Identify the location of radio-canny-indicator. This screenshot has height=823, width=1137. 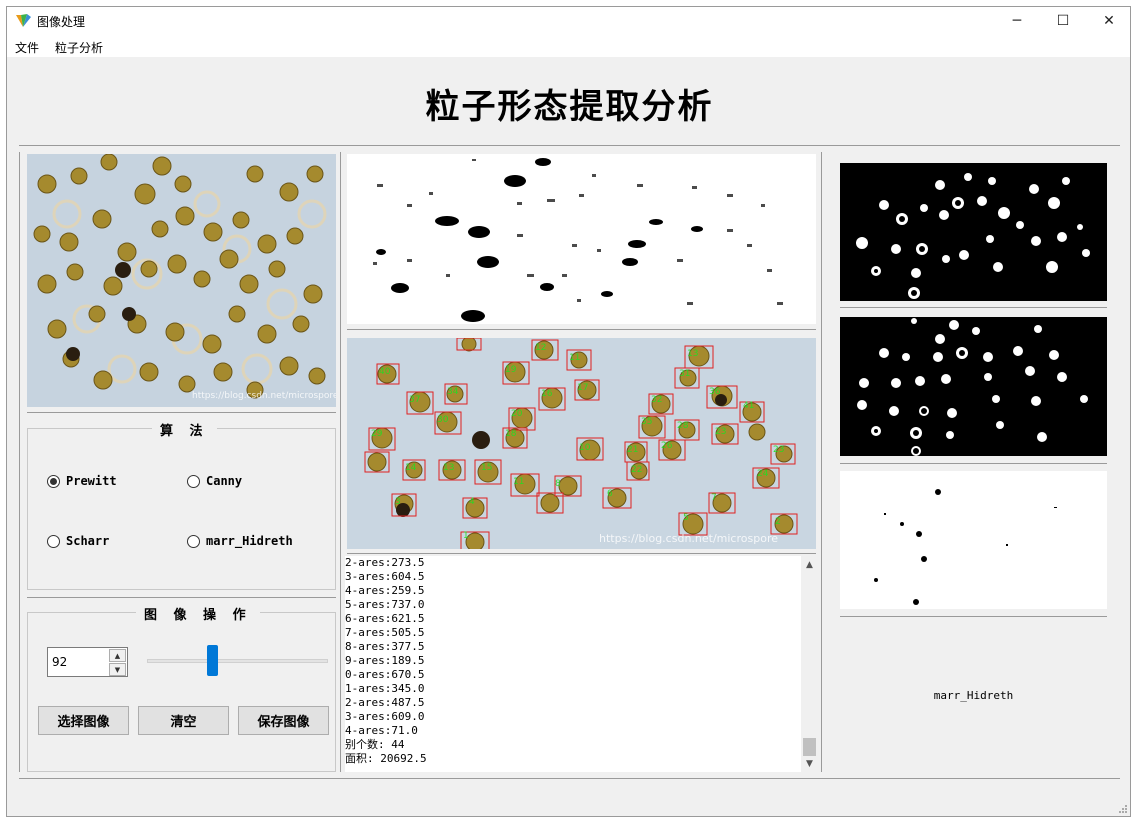
(193, 481).